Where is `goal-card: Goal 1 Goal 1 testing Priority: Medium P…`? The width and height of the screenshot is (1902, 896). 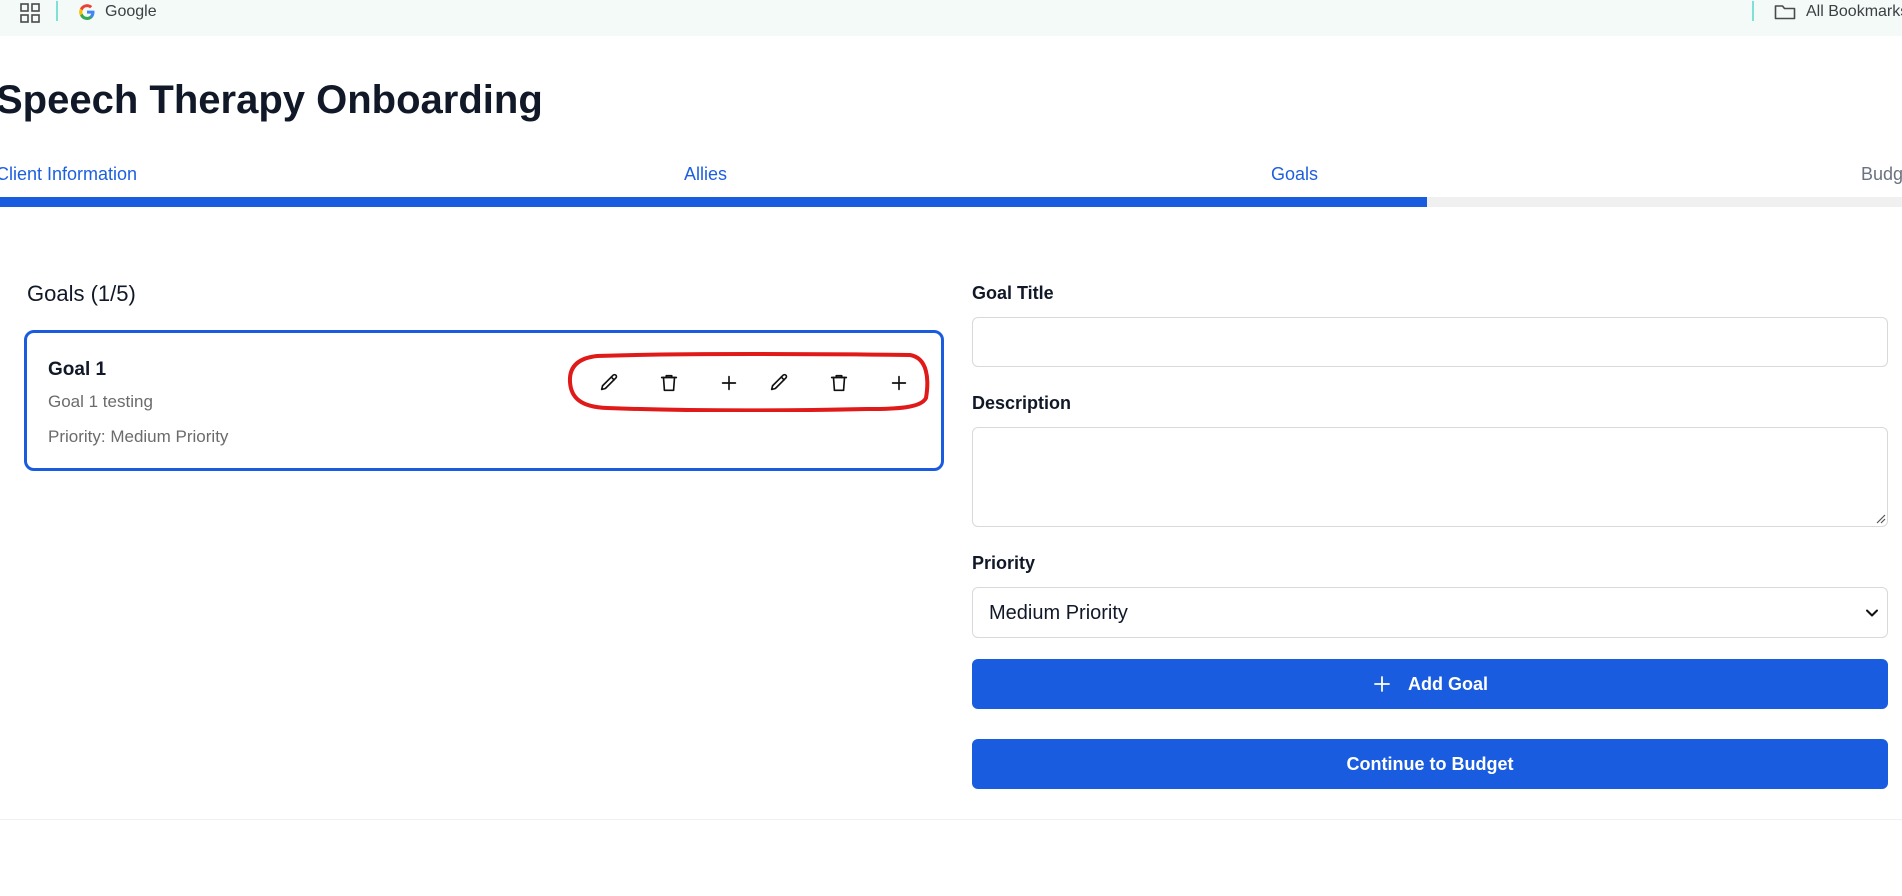
goal-card: Goal 1 Goal 1 testing Priority: Medium P… is located at coordinates (484, 400).